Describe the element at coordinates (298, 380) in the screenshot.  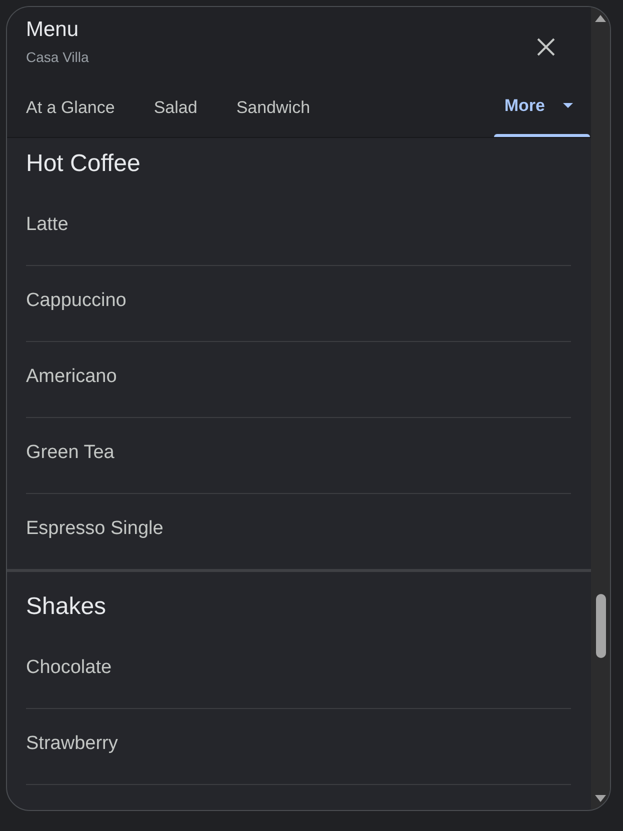
I see `menu-item: Americano` at that location.